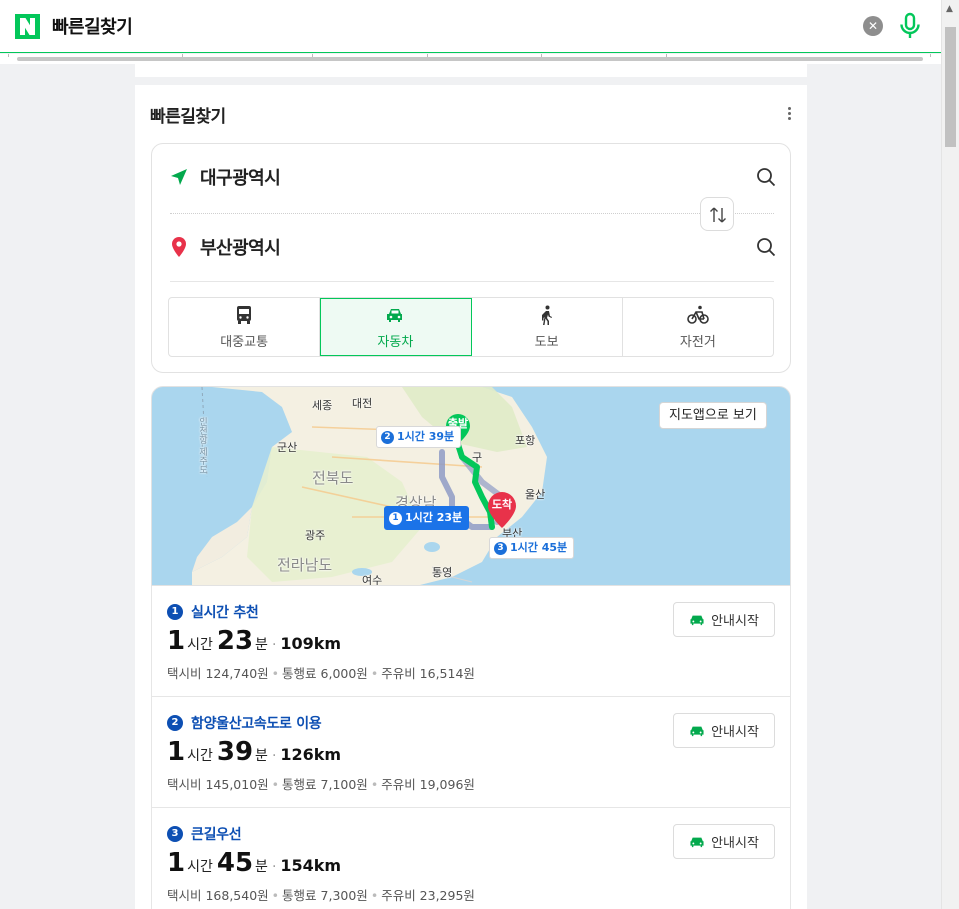 Image resolution: width=959 pixels, height=909 pixels. I want to click on route-time-tag-selected: 1 1시간 23분, so click(427, 518).